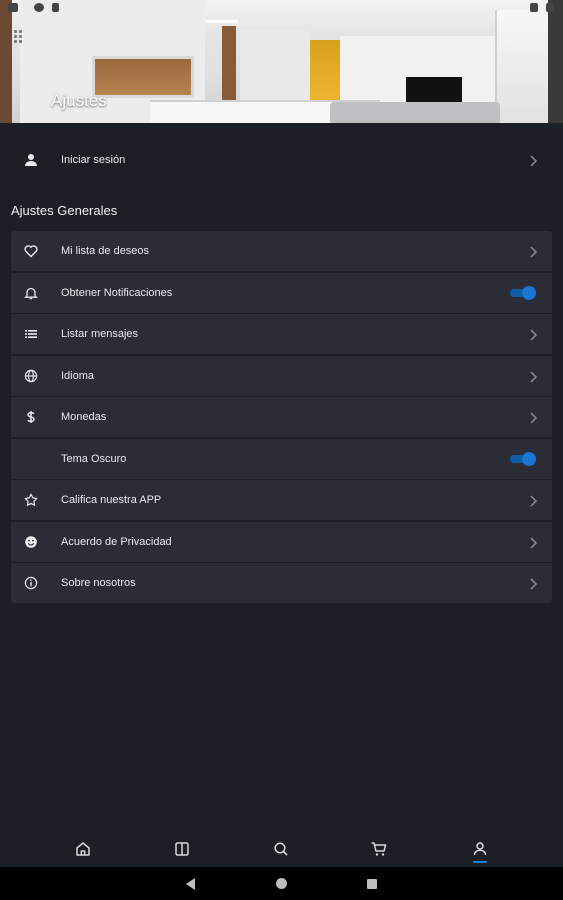  I want to click on smile-icon, so click(31, 542).